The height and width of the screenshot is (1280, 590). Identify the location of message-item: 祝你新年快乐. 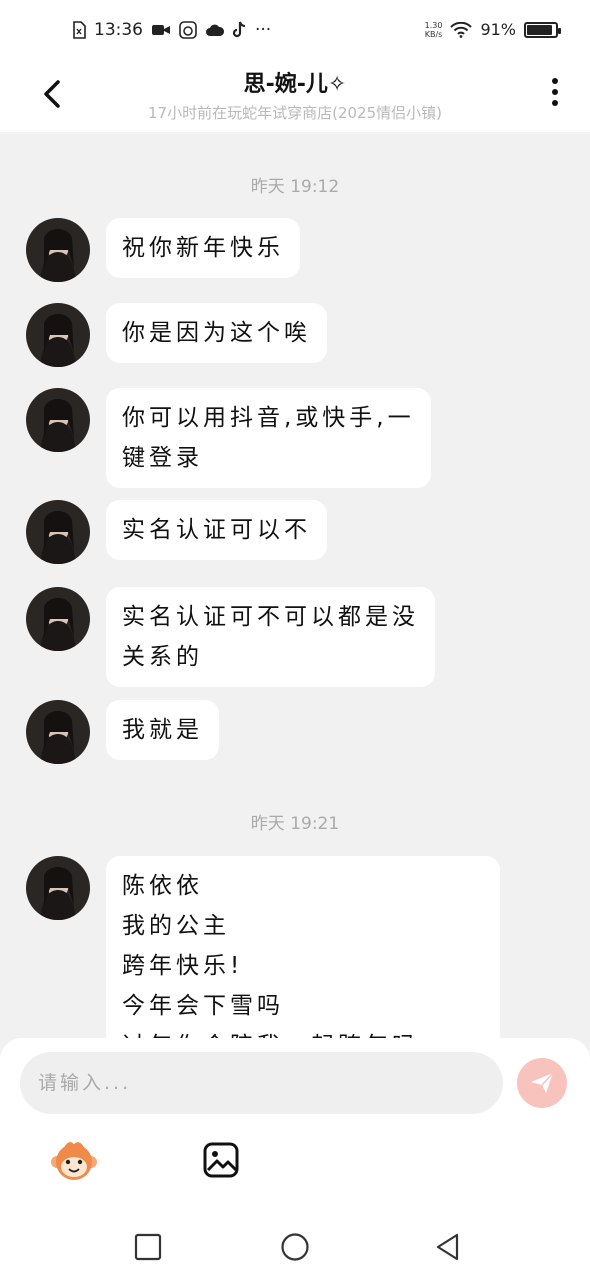
(163, 250).